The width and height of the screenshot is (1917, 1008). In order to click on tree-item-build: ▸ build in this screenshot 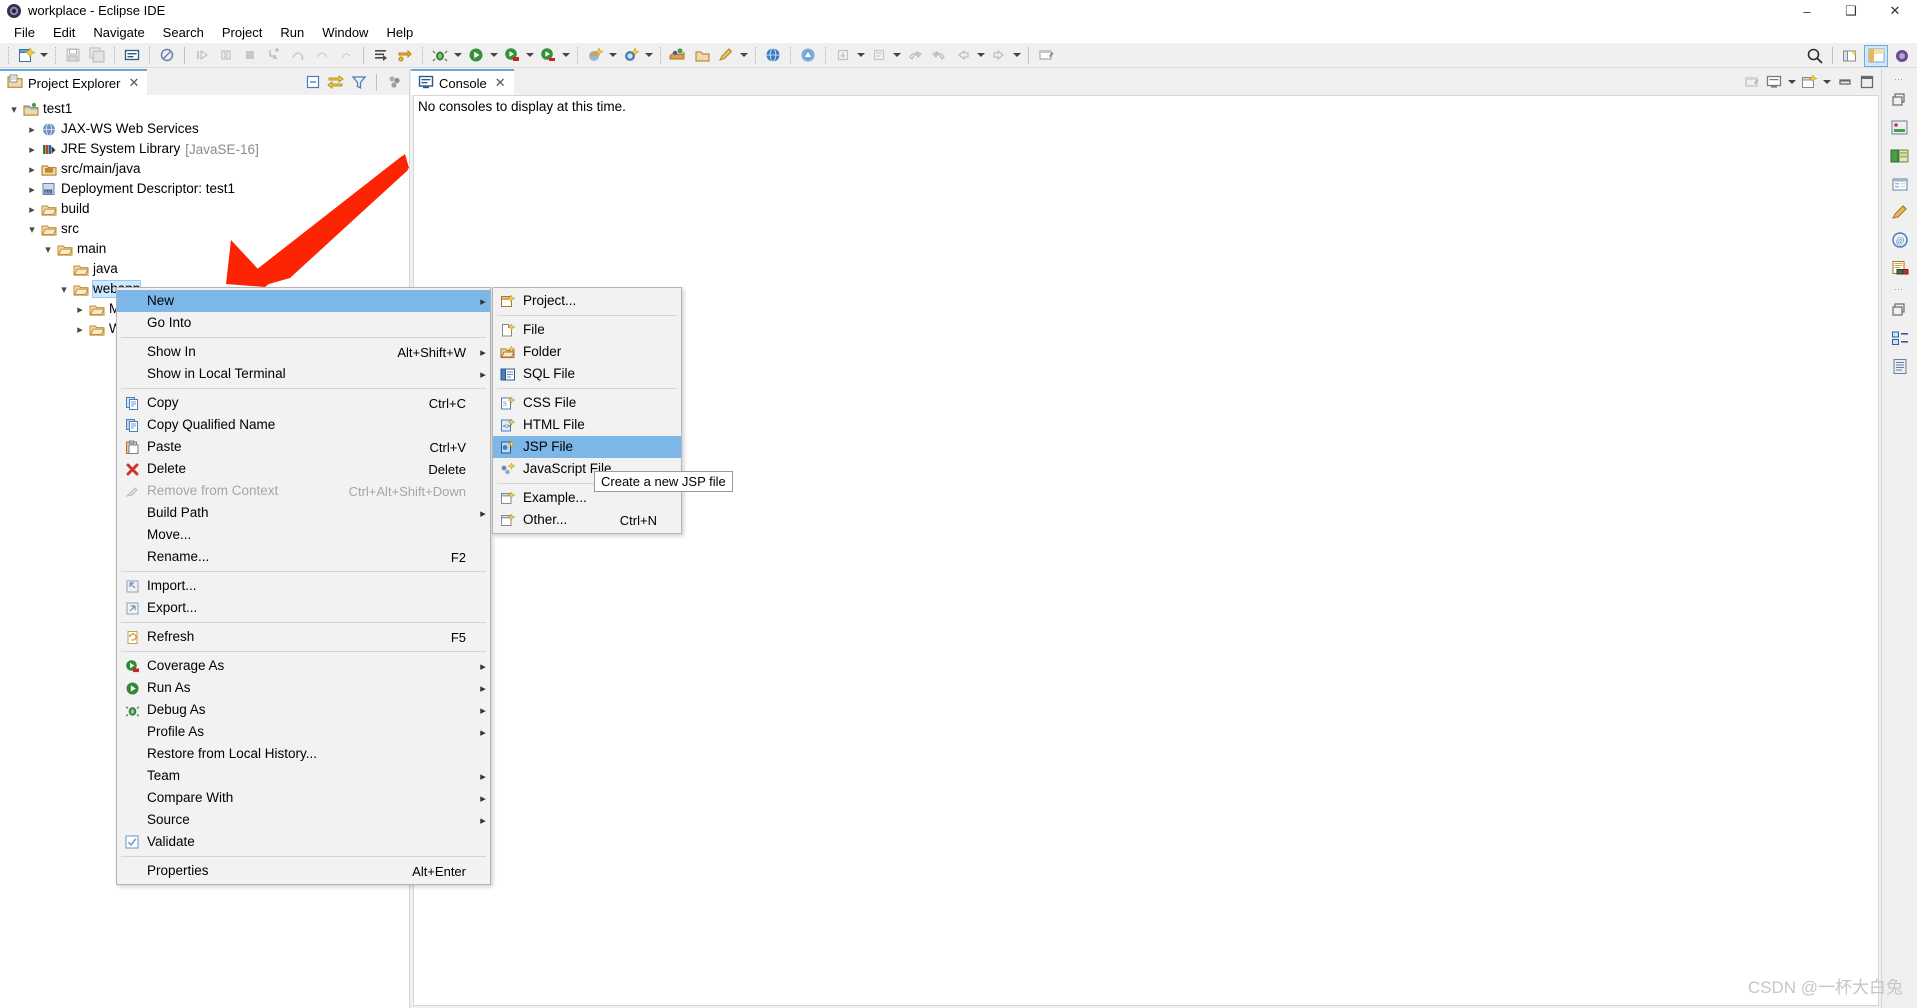, I will do `click(204, 209)`.